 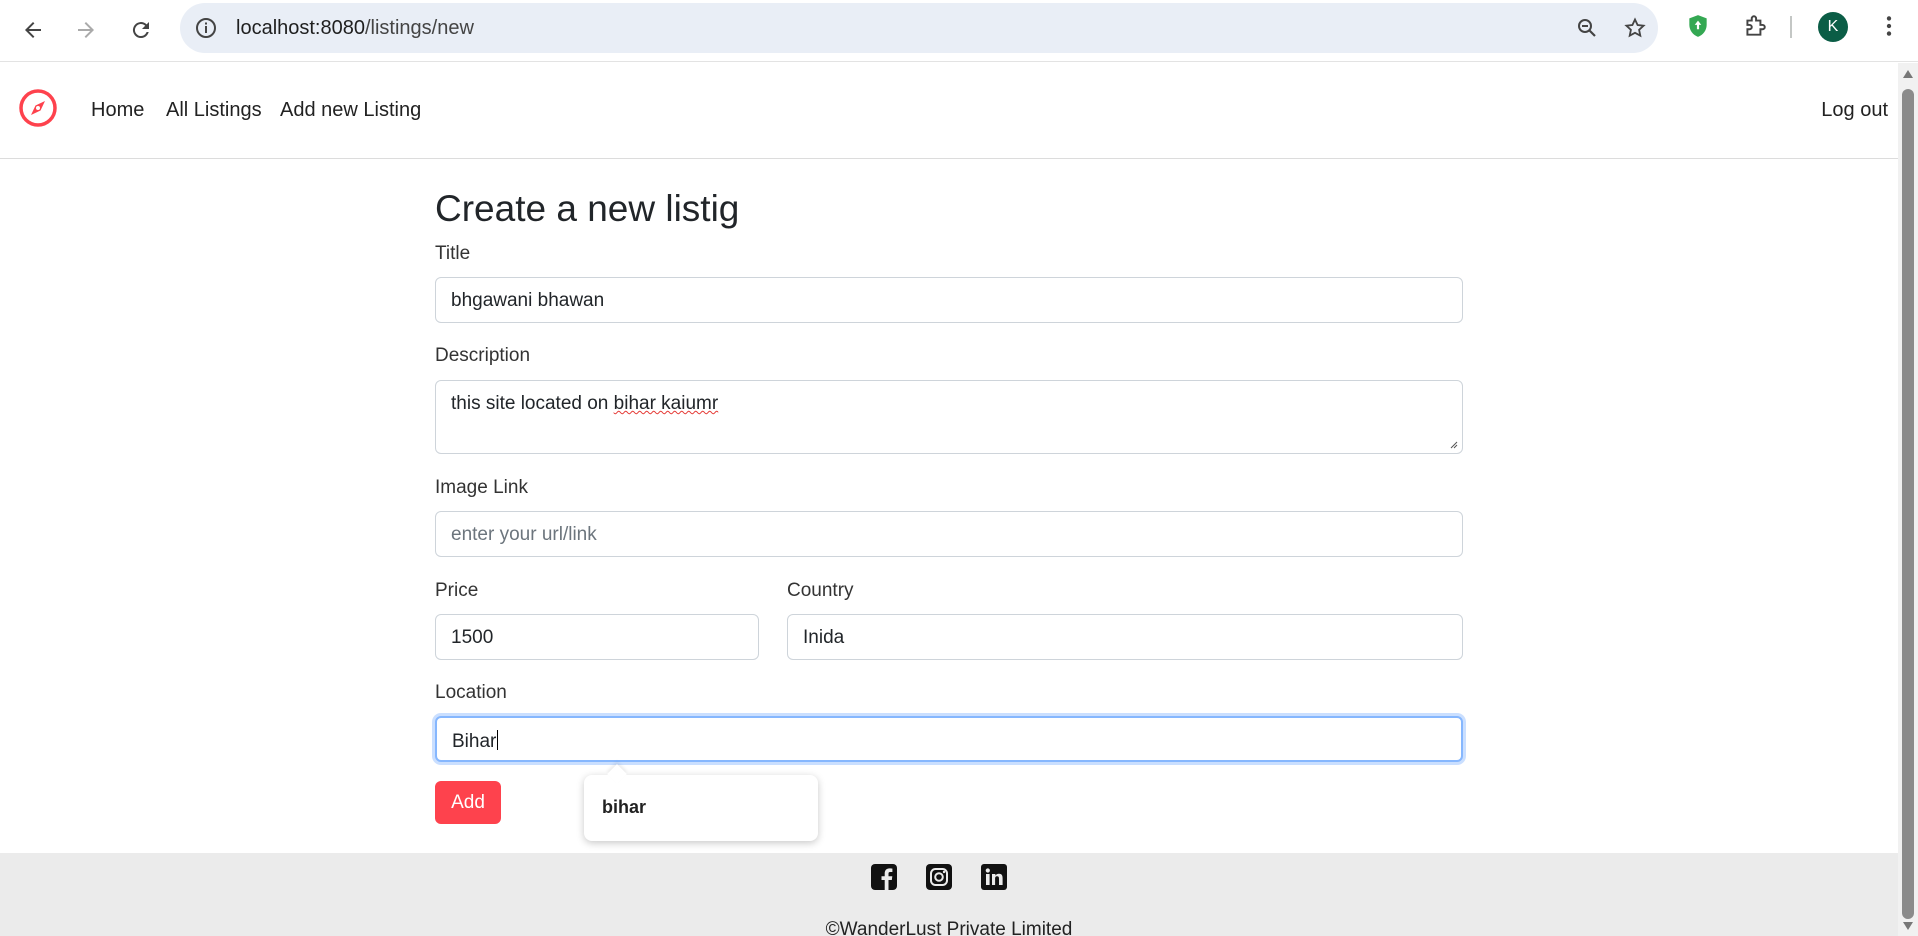 I want to click on resize-handle-icon, so click(x=1453, y=444).